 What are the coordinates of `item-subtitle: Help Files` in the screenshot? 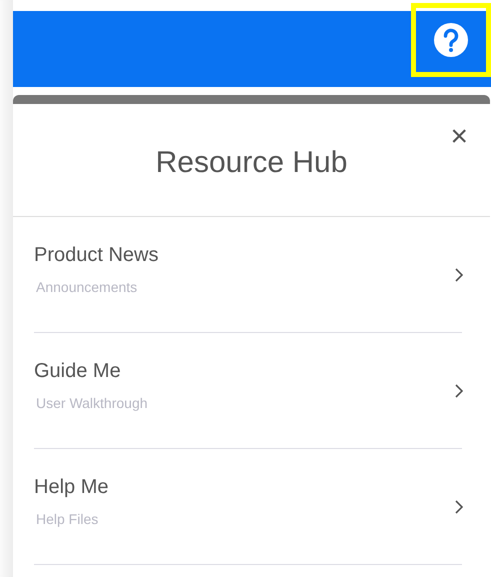 It's located at (67, 519).